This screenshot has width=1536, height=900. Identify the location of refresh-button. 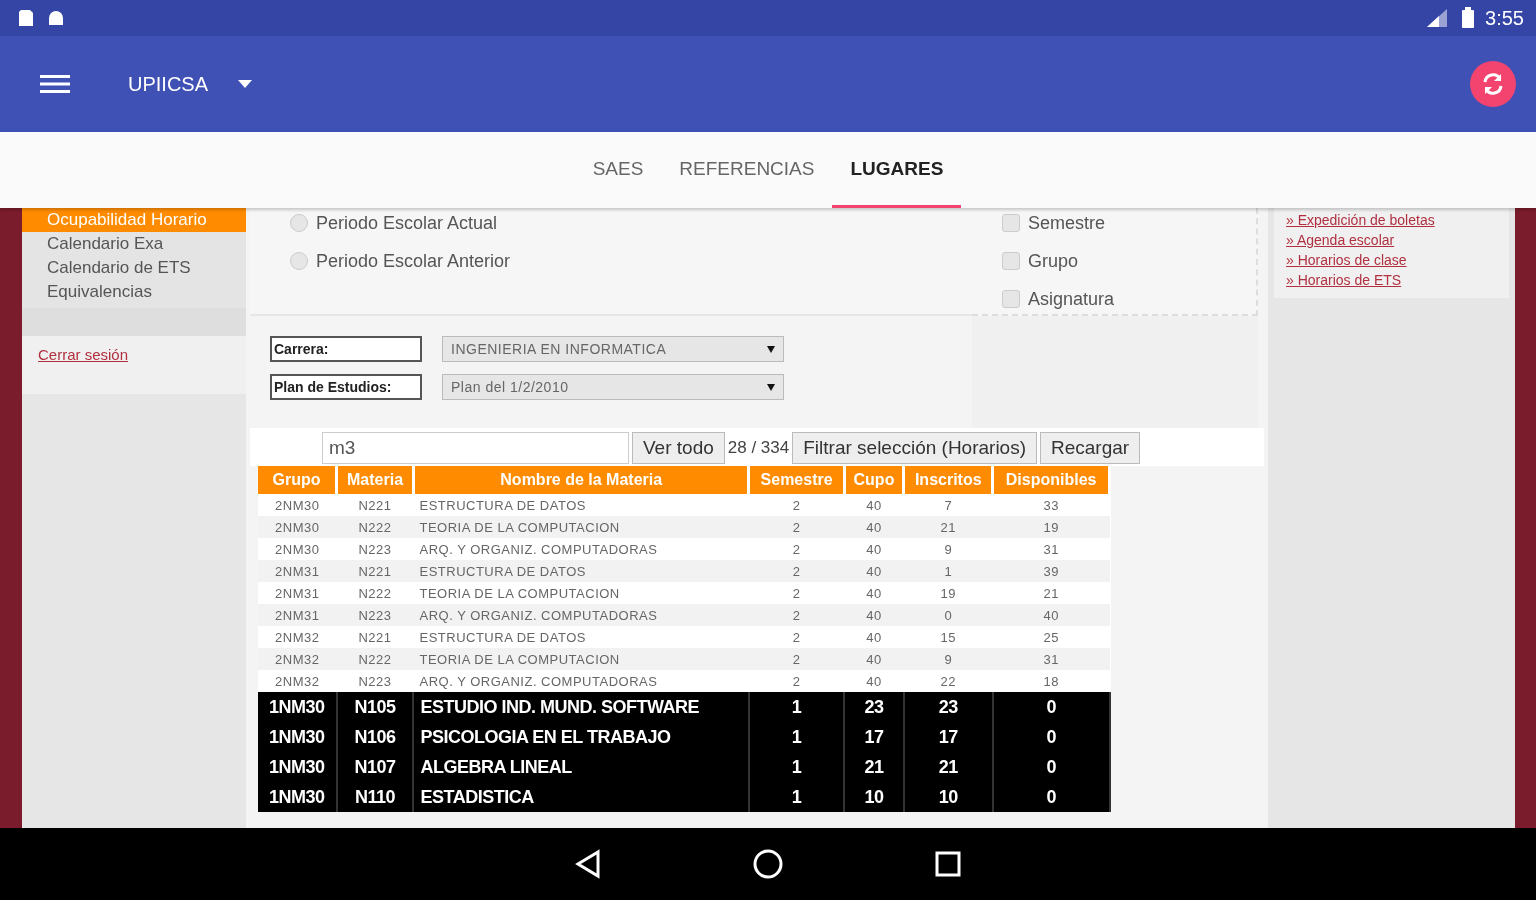
(1493, 84).